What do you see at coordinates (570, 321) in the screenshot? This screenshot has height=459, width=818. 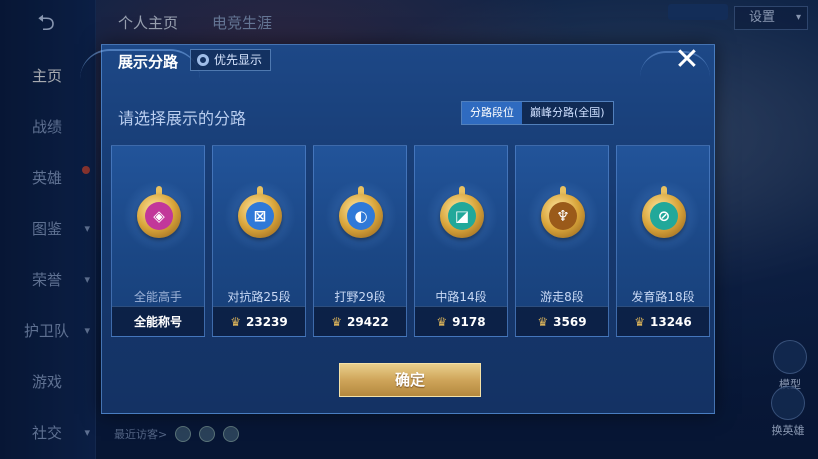 I see `lane-score-value: 3569` at bounding box center [570, 321].